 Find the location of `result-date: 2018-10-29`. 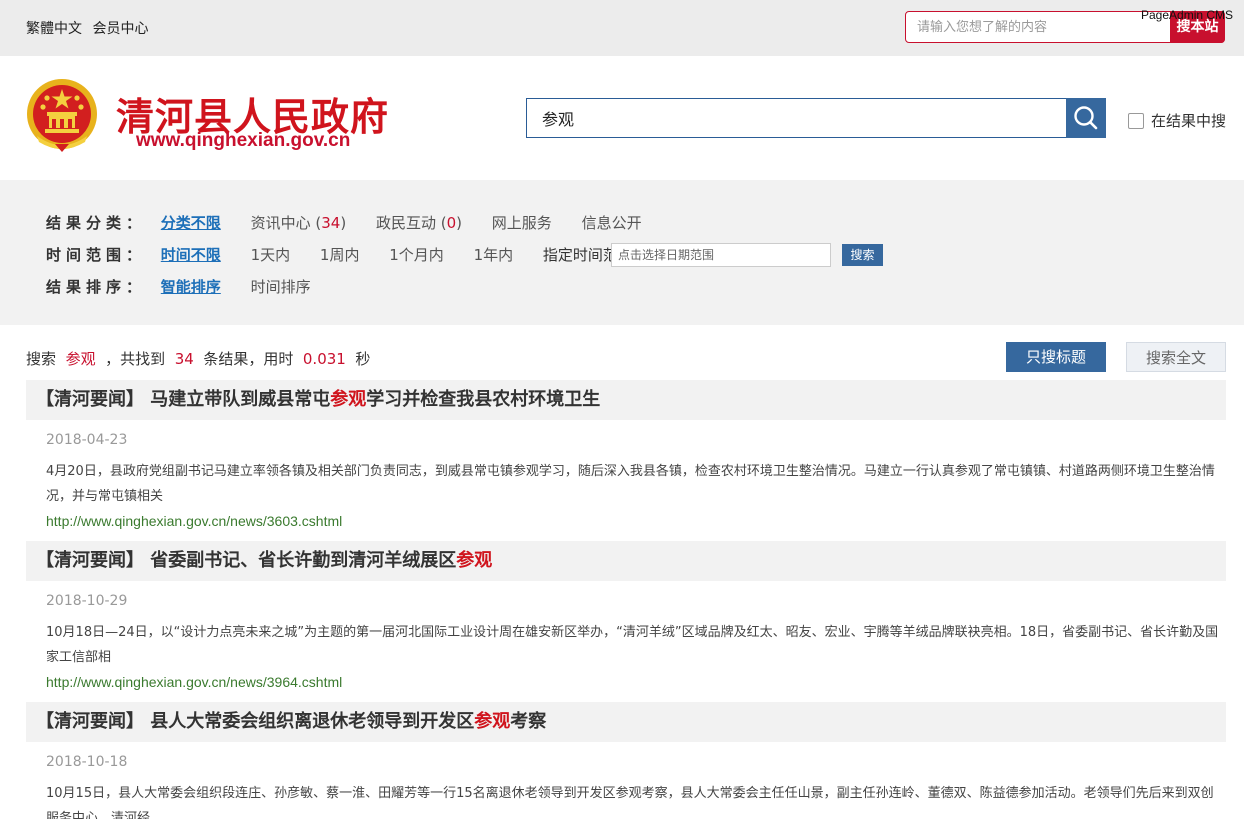

result-date: 2018-10-29 is located at coordinates (87, 601).